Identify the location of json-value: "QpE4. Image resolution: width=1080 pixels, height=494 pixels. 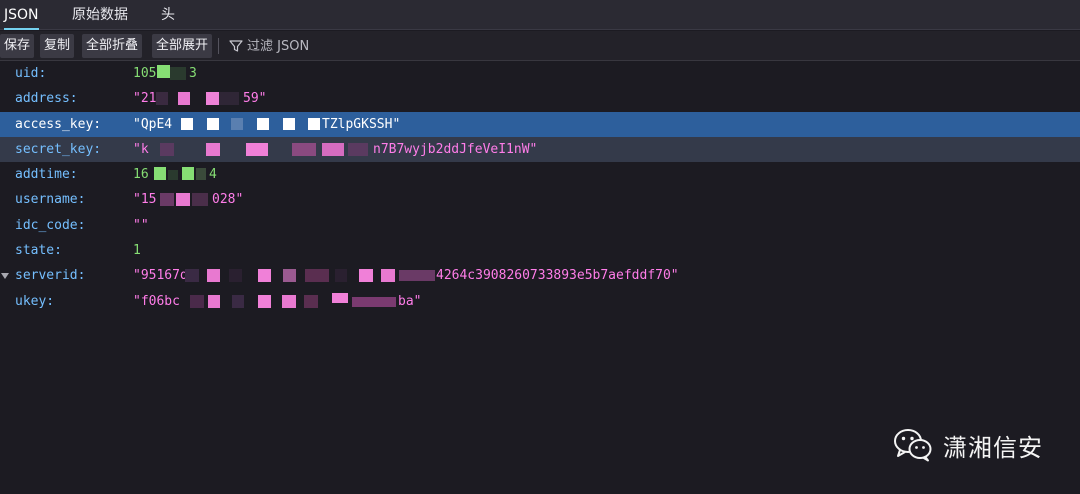
(153, 124).